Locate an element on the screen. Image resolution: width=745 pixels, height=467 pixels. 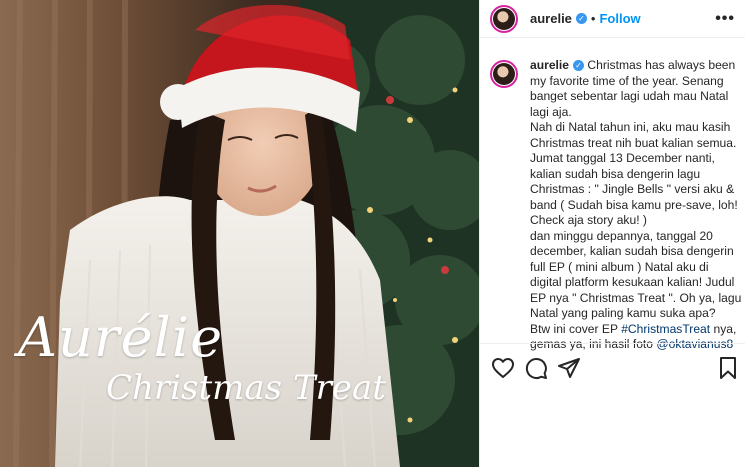
caption-line: full EP ( mini album ) Natal aku di is located at coordinates (619, 266).